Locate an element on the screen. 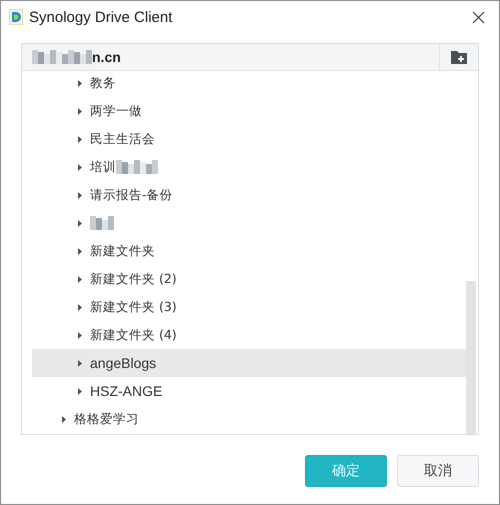 This screenshot has width=500, height=505. folder-name: 新建文件夹 (2) is located at coordinates (133, 279).